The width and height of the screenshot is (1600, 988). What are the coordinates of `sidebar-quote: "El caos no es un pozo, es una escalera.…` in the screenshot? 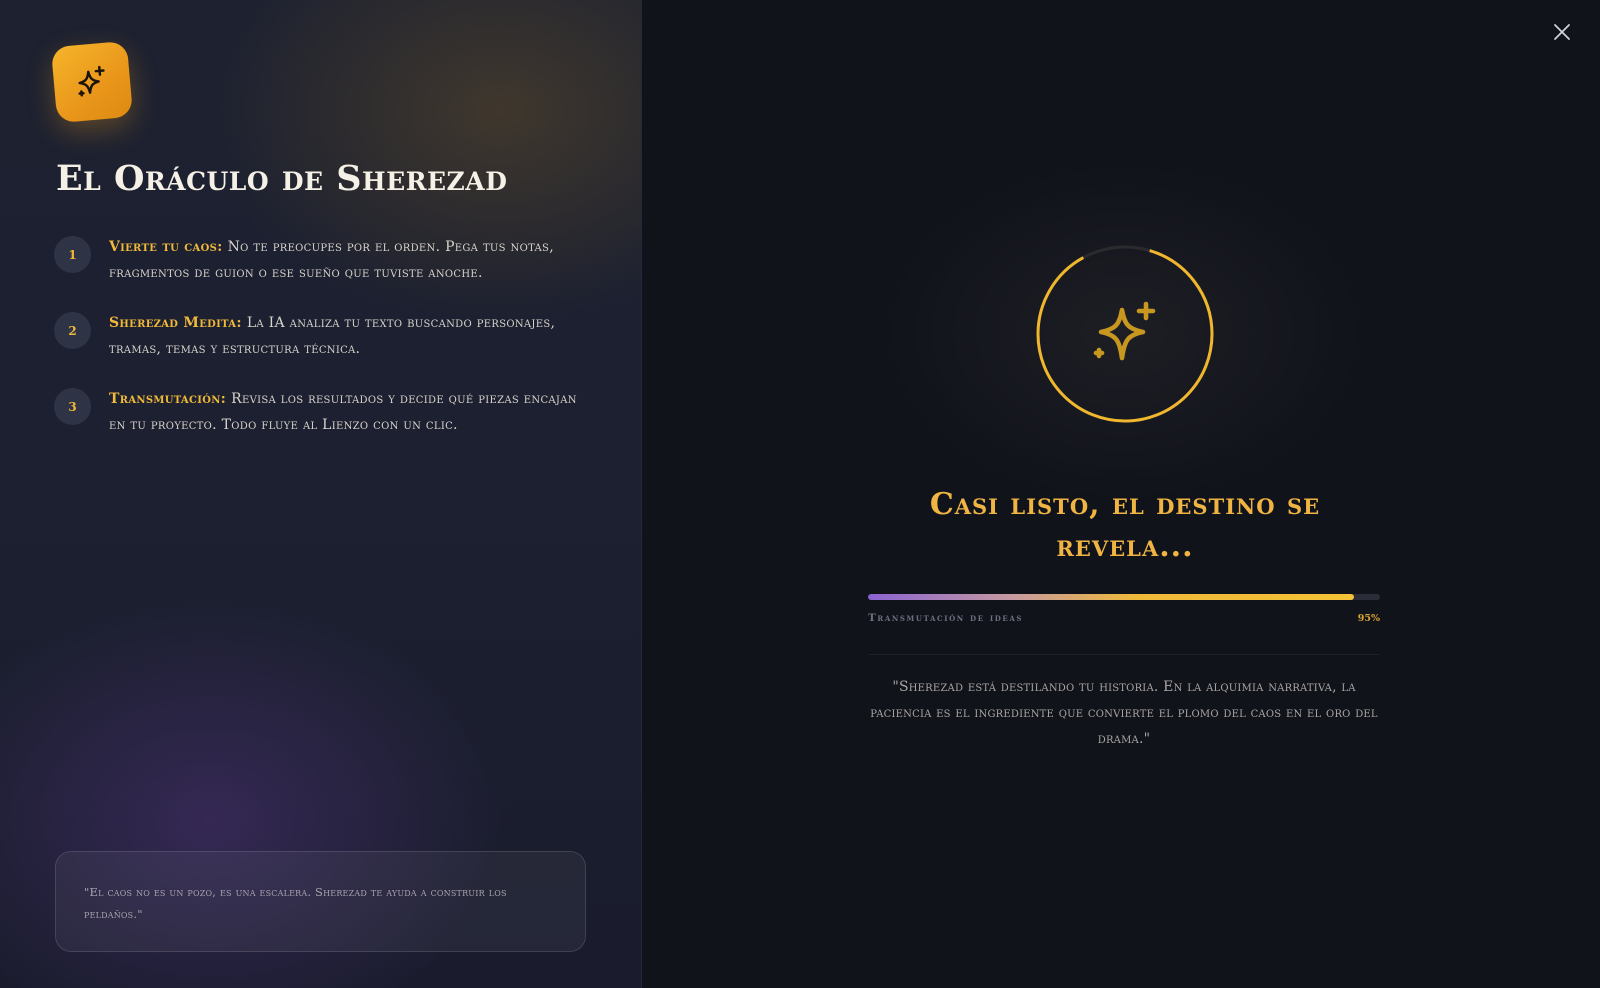 It's located at (295, 903).